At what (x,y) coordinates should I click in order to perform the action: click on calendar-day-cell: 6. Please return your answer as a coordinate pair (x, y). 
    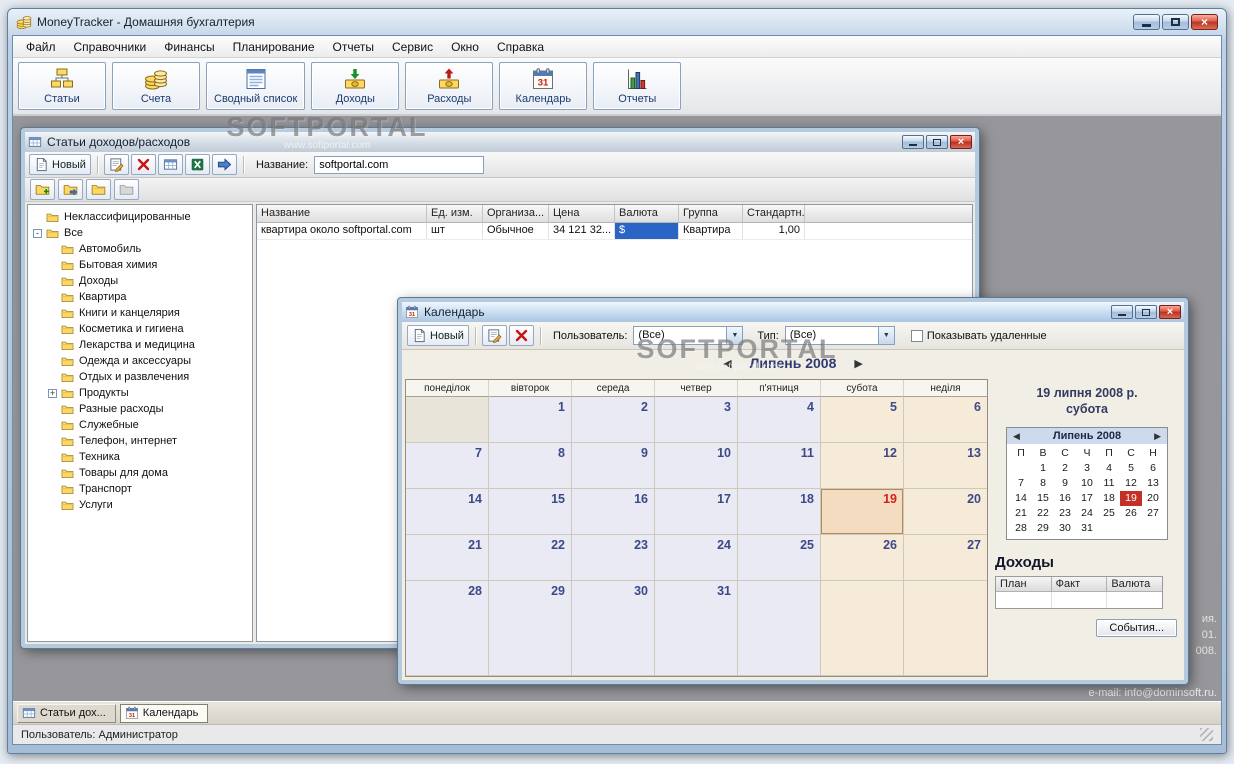
    Looking at the image, I should click on (945, 420).